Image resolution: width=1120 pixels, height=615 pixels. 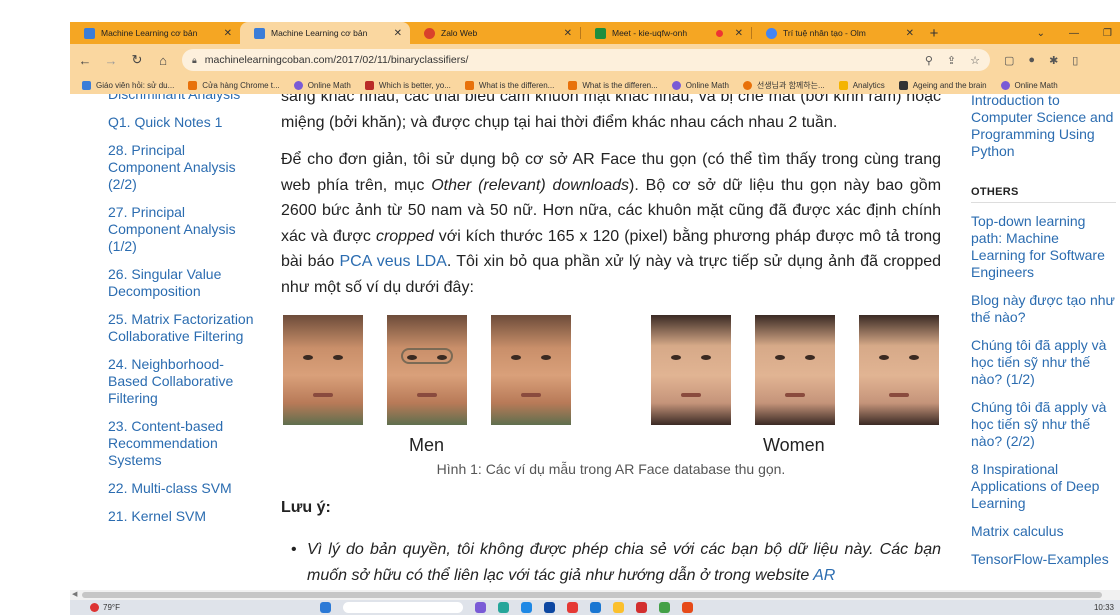 I want to click on sidebar-link: 27. Principal Component Analysis (1/2), so click(x=183, y=229).